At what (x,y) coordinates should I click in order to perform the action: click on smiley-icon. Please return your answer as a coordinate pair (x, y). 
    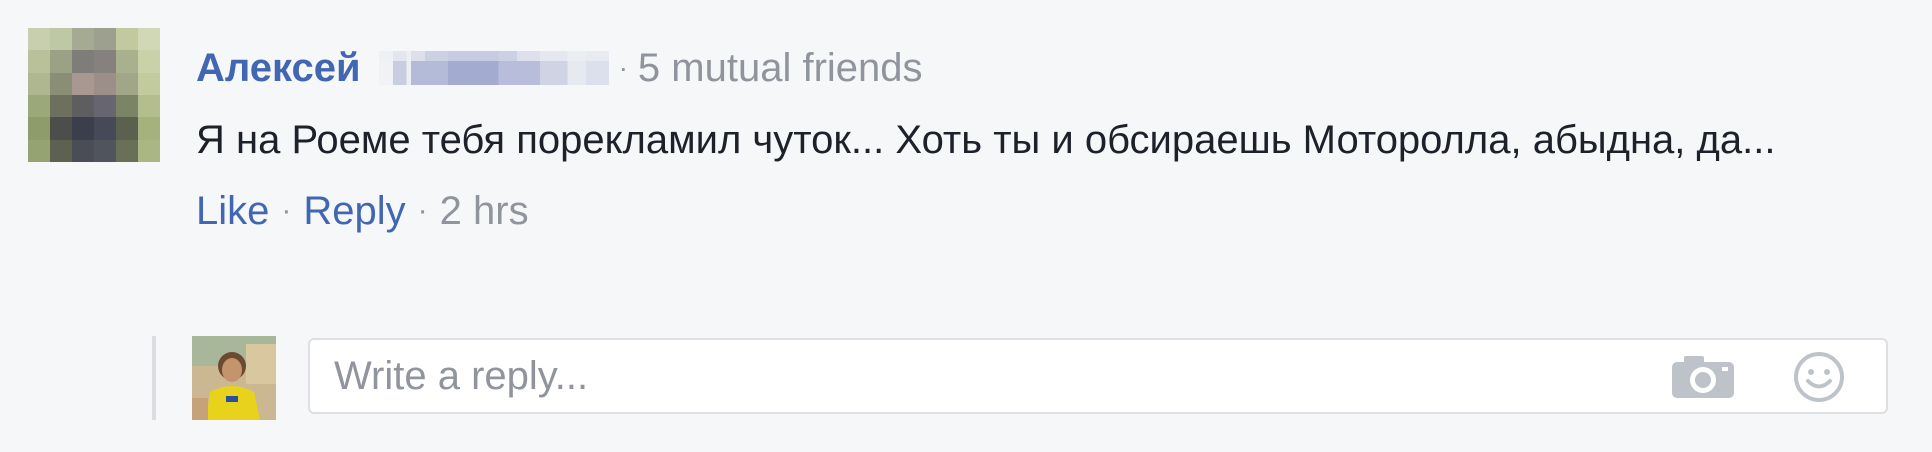
    Looking at the image, I should click on (1819, 377).